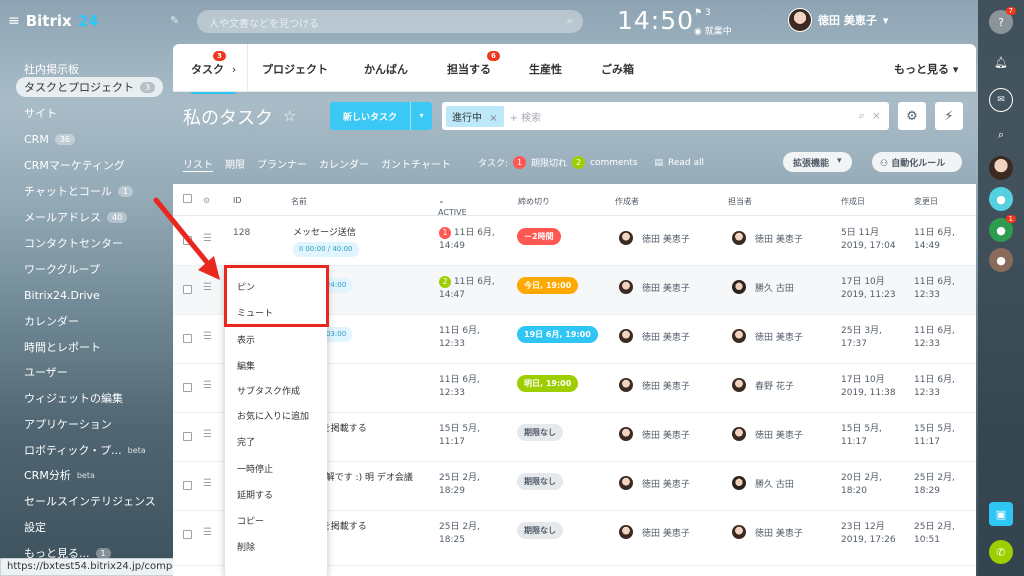  What do you see at coordinates (416, 164) in the screenshot?
I see `view-tab: ガントチャート` at bounding box center [416, 164].